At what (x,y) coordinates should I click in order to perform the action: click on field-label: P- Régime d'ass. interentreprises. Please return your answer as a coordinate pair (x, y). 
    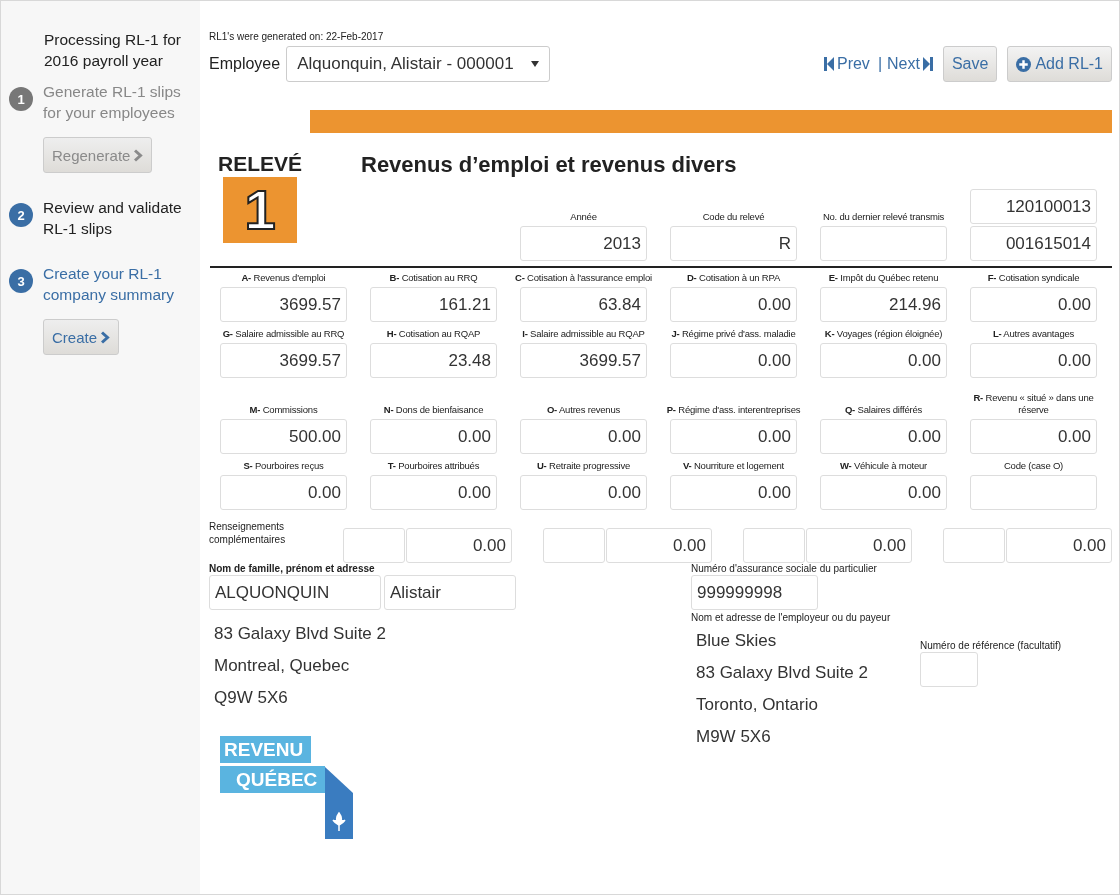
    Looking at the image, I should click on (733, 410).